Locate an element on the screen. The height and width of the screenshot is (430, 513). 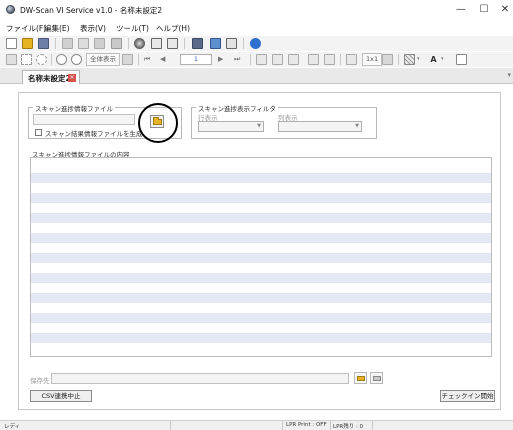
menu-bar: ファイル(F) 編集(E) 表示(V) ツール(T) ヘルプ(H) is located at coordinates (256, 27).